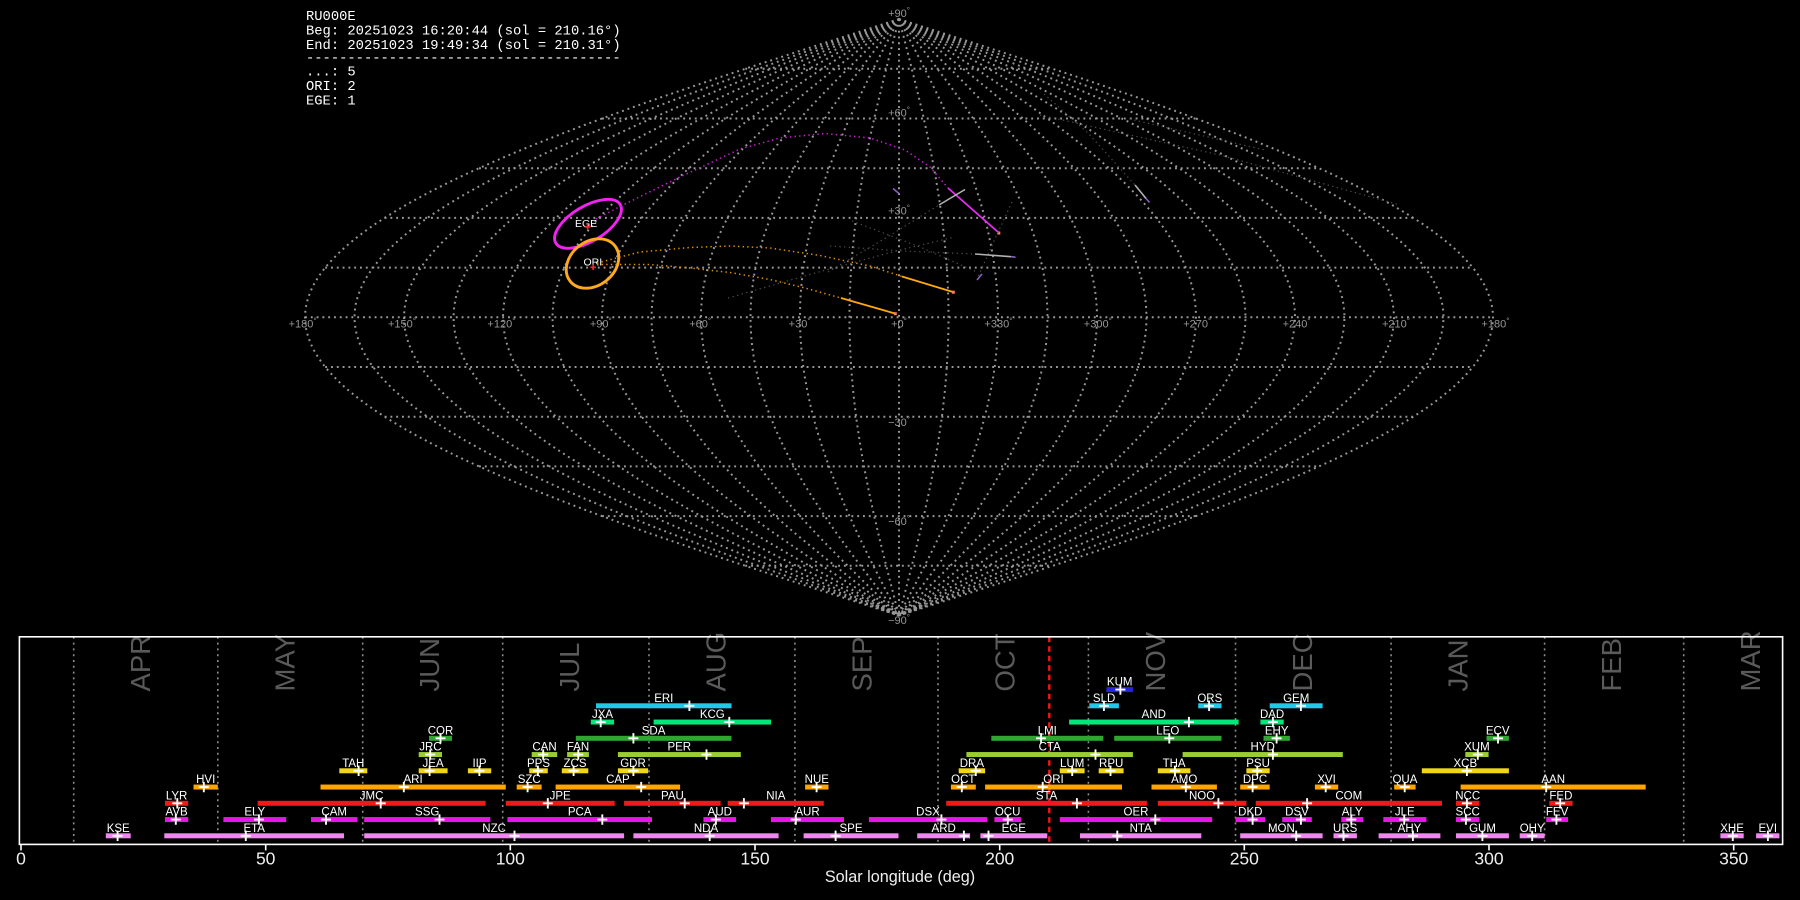 This screenshot has width=1800, height=900. What do you see at coordinates (334, 813) in the screenshot?
I see `svg-text: CAM` at bounding box center [334, 813].